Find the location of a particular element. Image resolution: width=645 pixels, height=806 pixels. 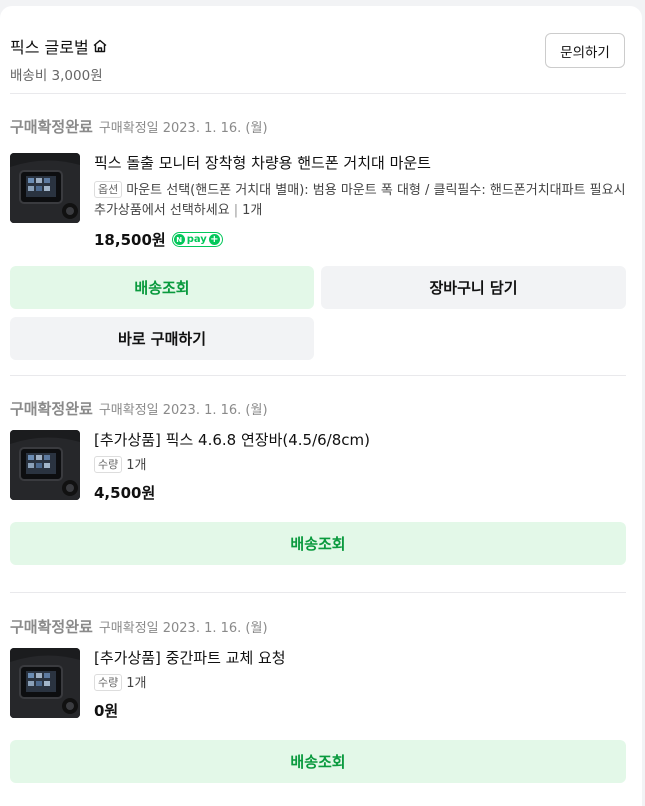

store-name: 픽스 글로벌 is located at coordinates (49, 47).